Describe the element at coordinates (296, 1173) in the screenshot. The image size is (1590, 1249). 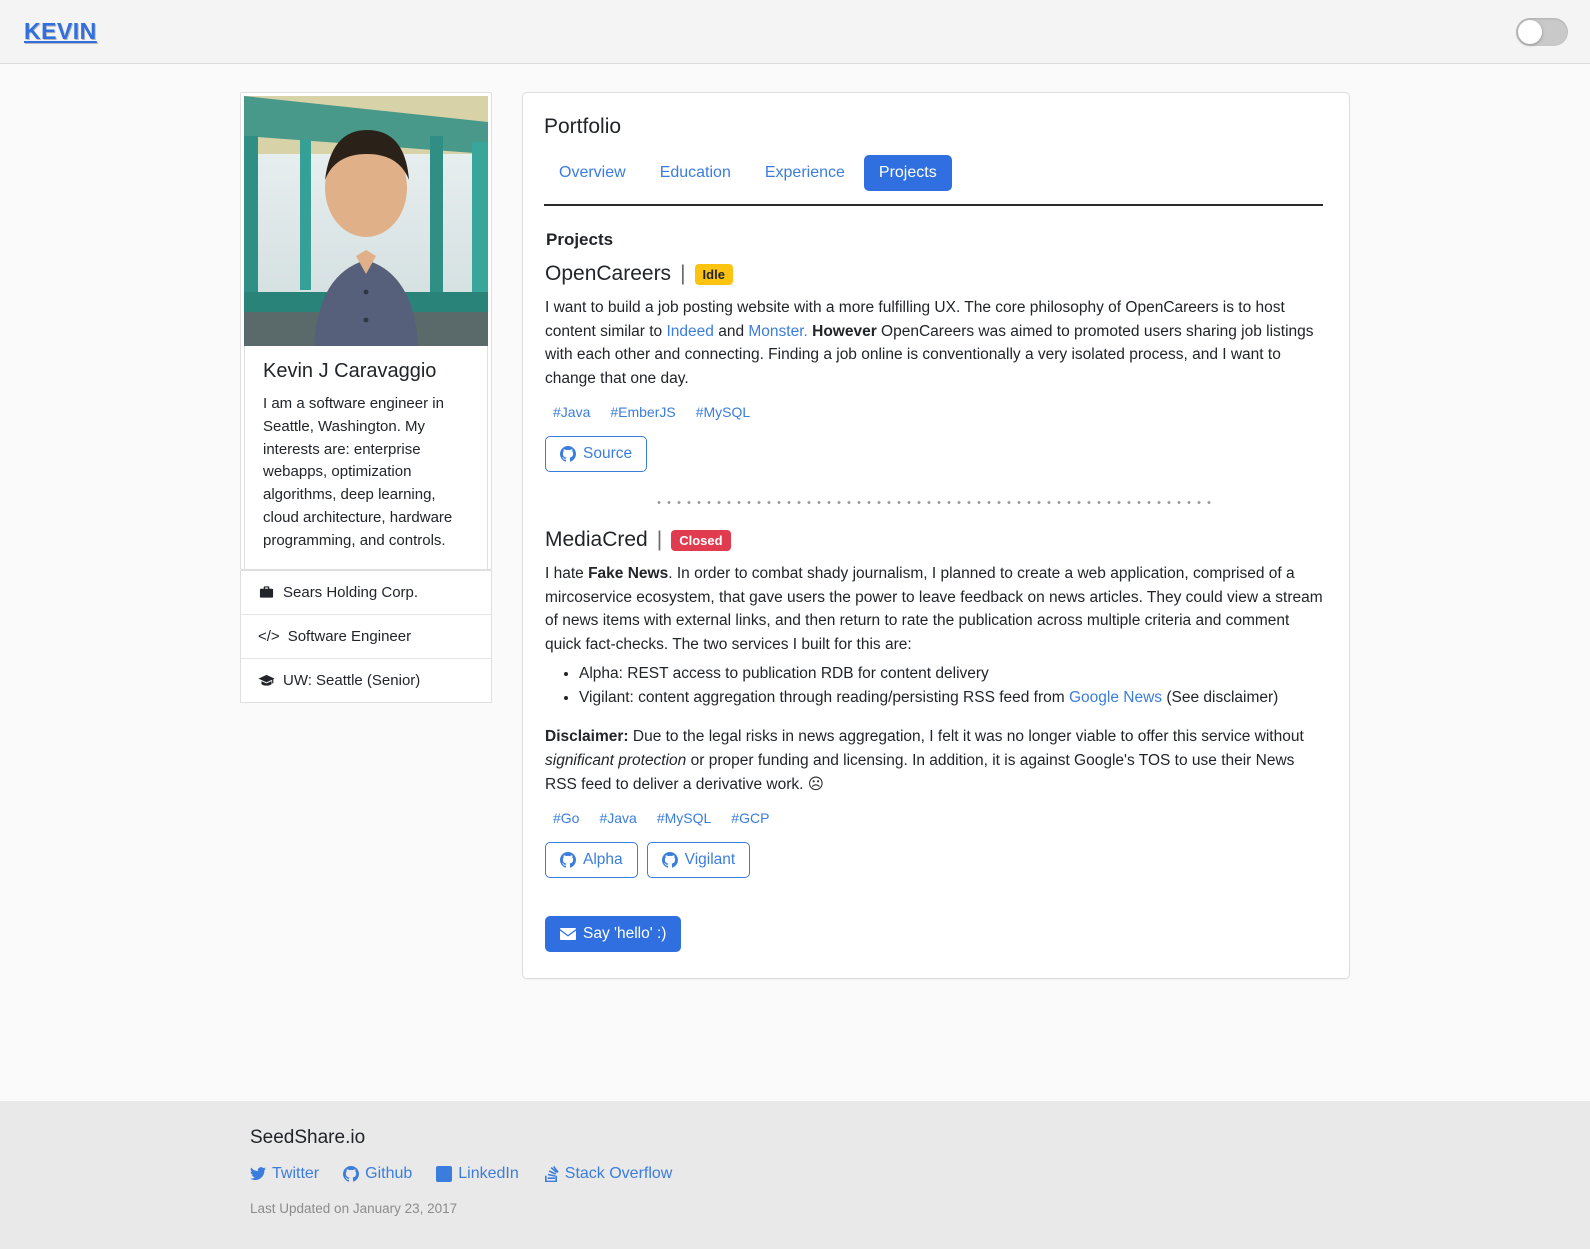
I see `social-label: Twitter` at that location.